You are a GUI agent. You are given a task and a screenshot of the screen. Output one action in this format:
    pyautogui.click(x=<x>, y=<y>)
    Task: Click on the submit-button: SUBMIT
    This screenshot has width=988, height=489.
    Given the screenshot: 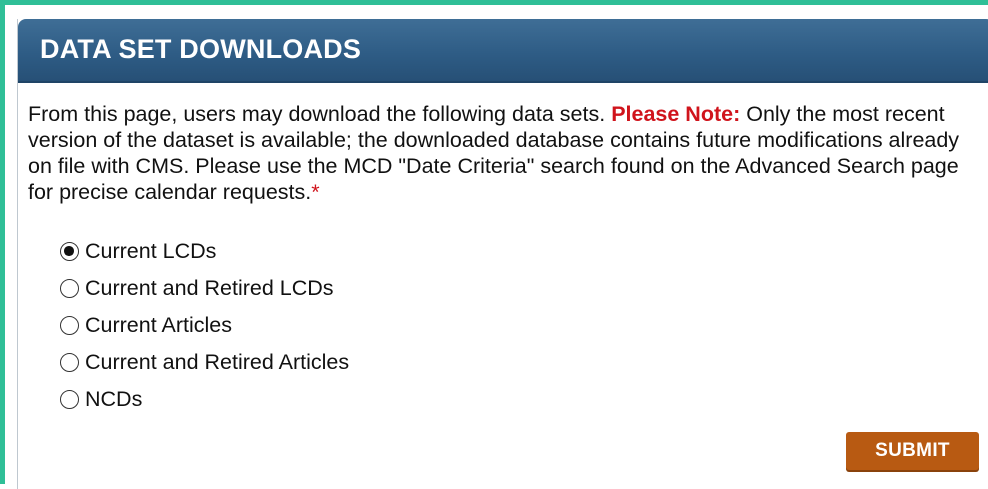 What is the action you would take?
    pyautogui.click(x=912, y=451)
    